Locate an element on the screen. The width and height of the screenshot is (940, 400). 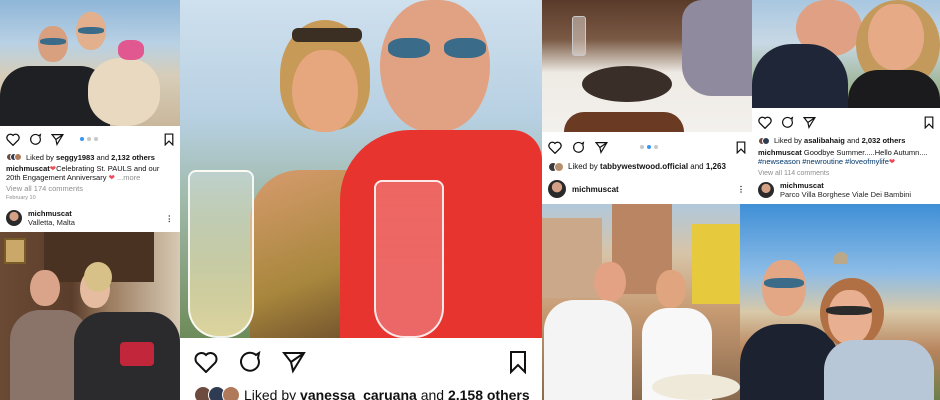
post-photo-cafe-terrace is located at coordinates (641, 302).